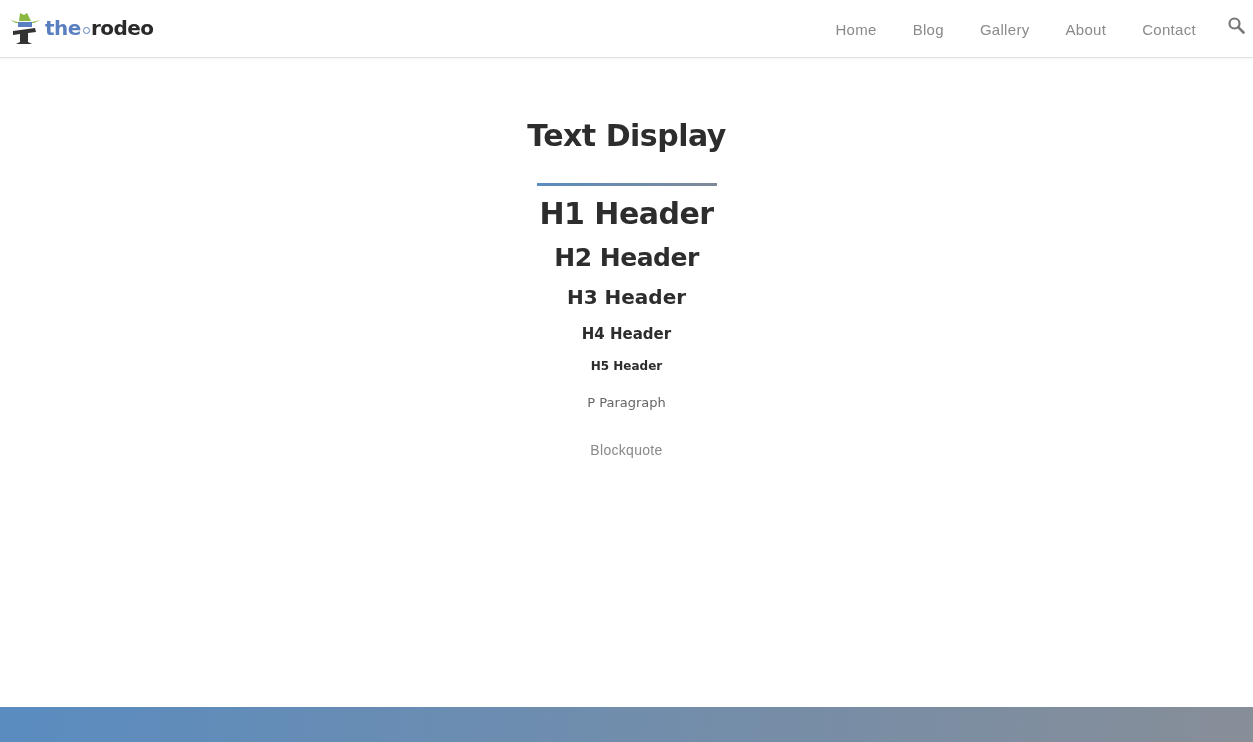 This screenshot has width=1253, height=742. What do you see at coordinates (1004, 29) in the screenshot?
I see `nav-link: Gallery` at bounding box center [1004, 29].